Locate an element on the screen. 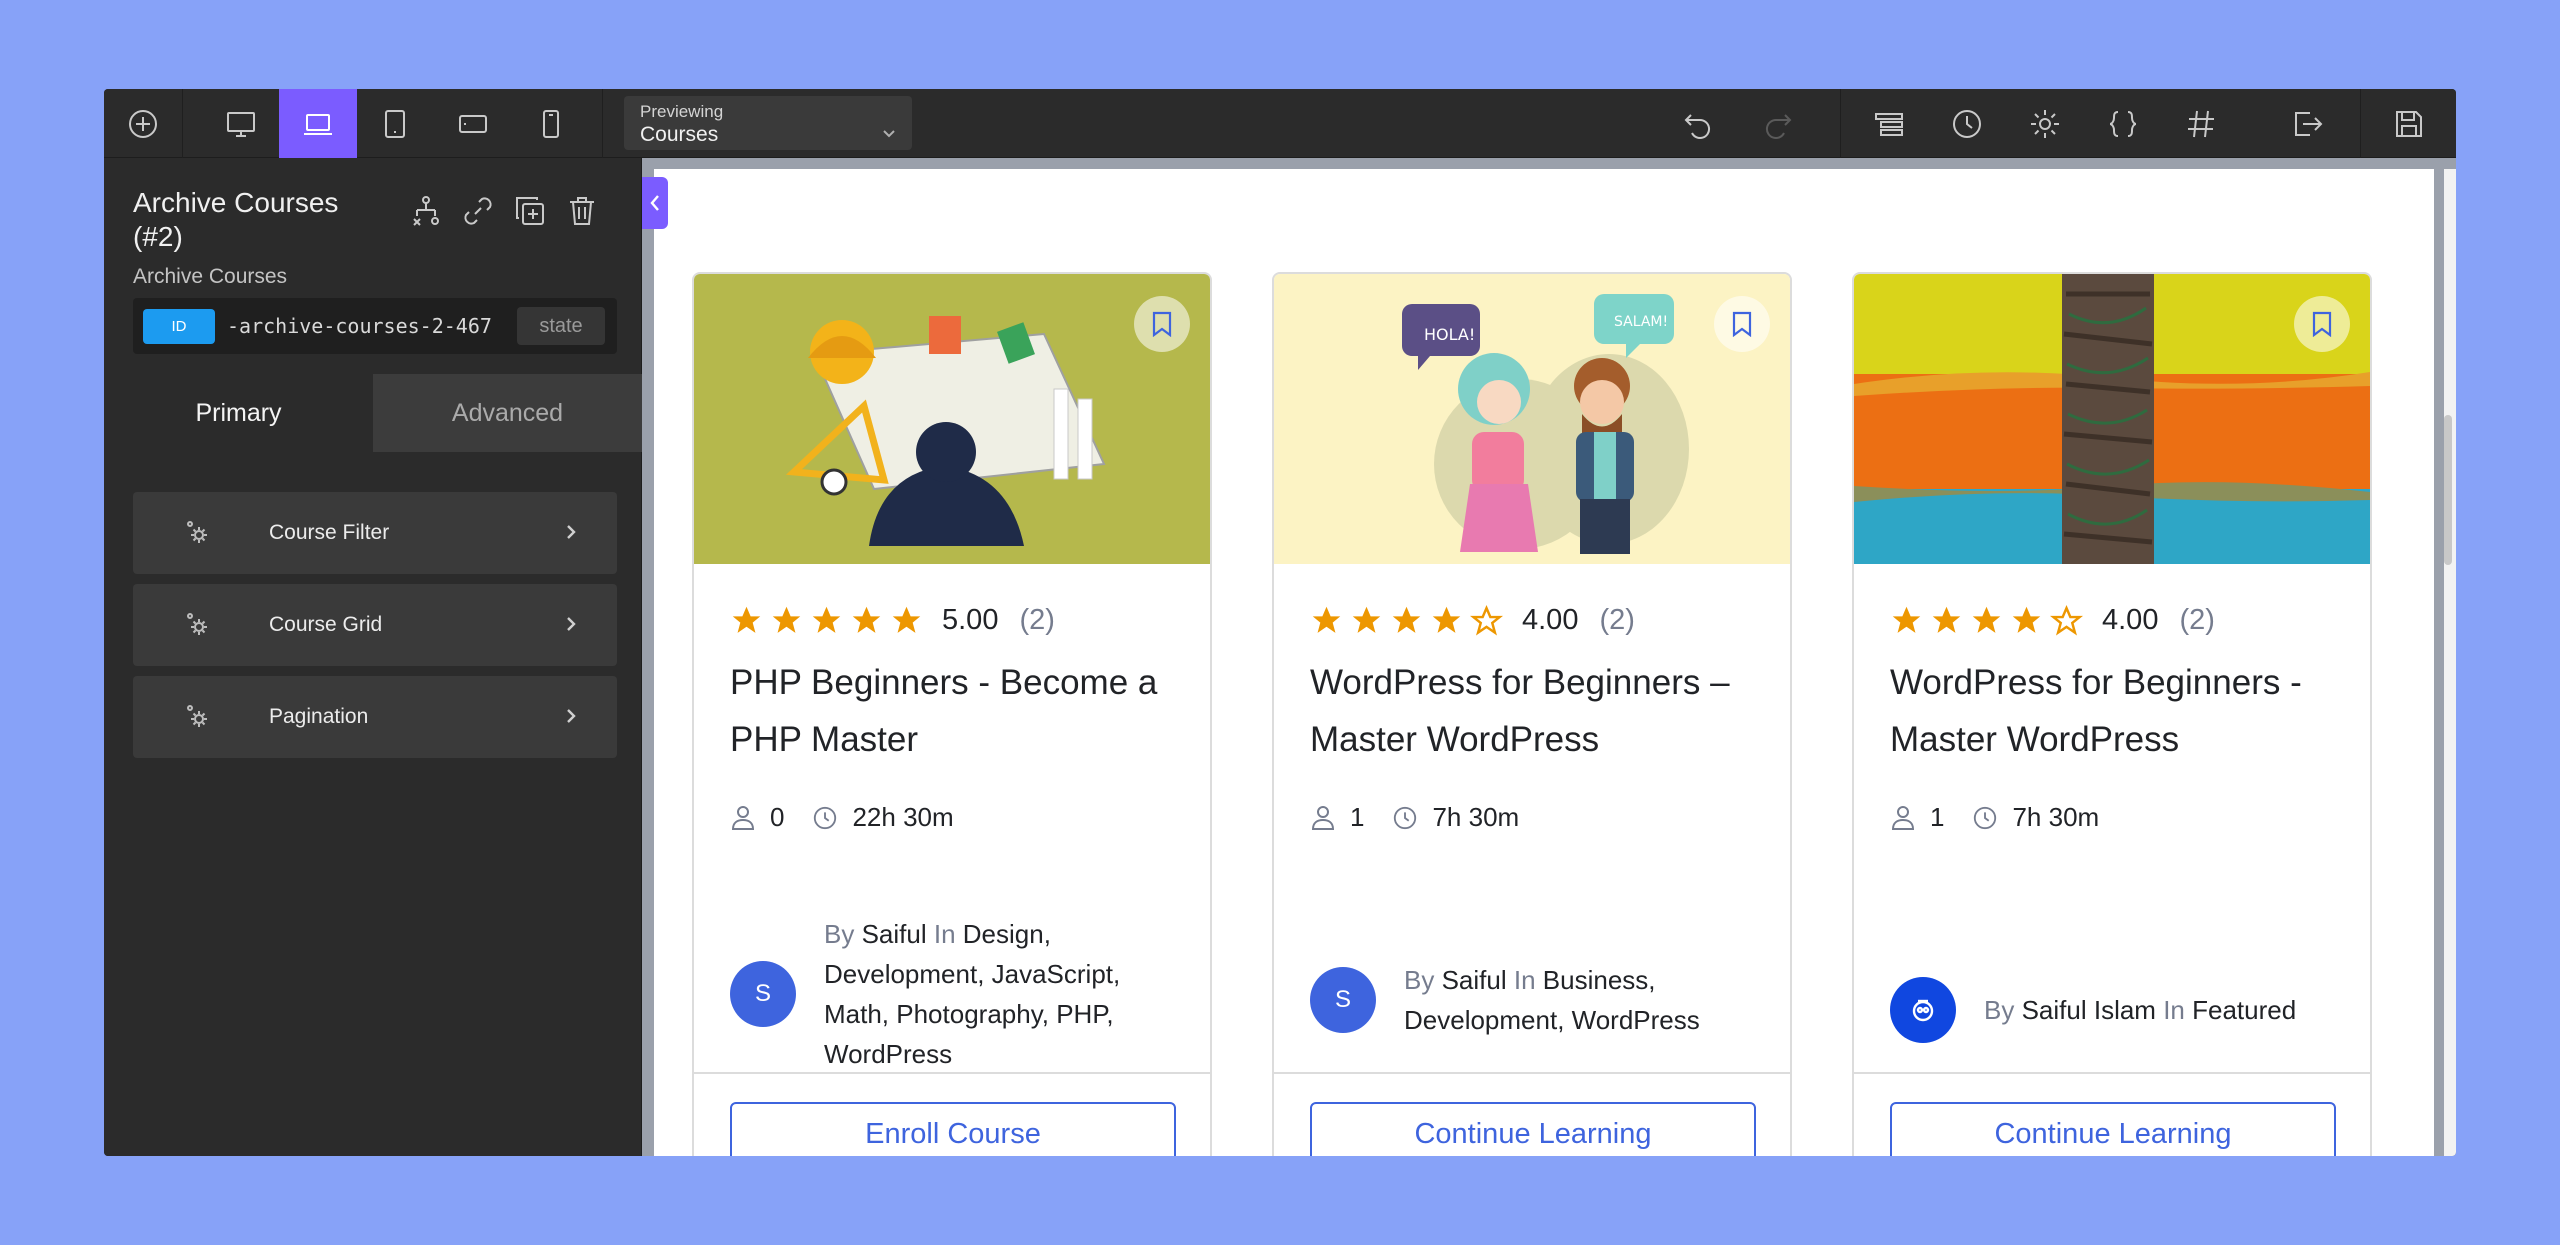  chevron-left-icon is located at coordinates (654, 203).